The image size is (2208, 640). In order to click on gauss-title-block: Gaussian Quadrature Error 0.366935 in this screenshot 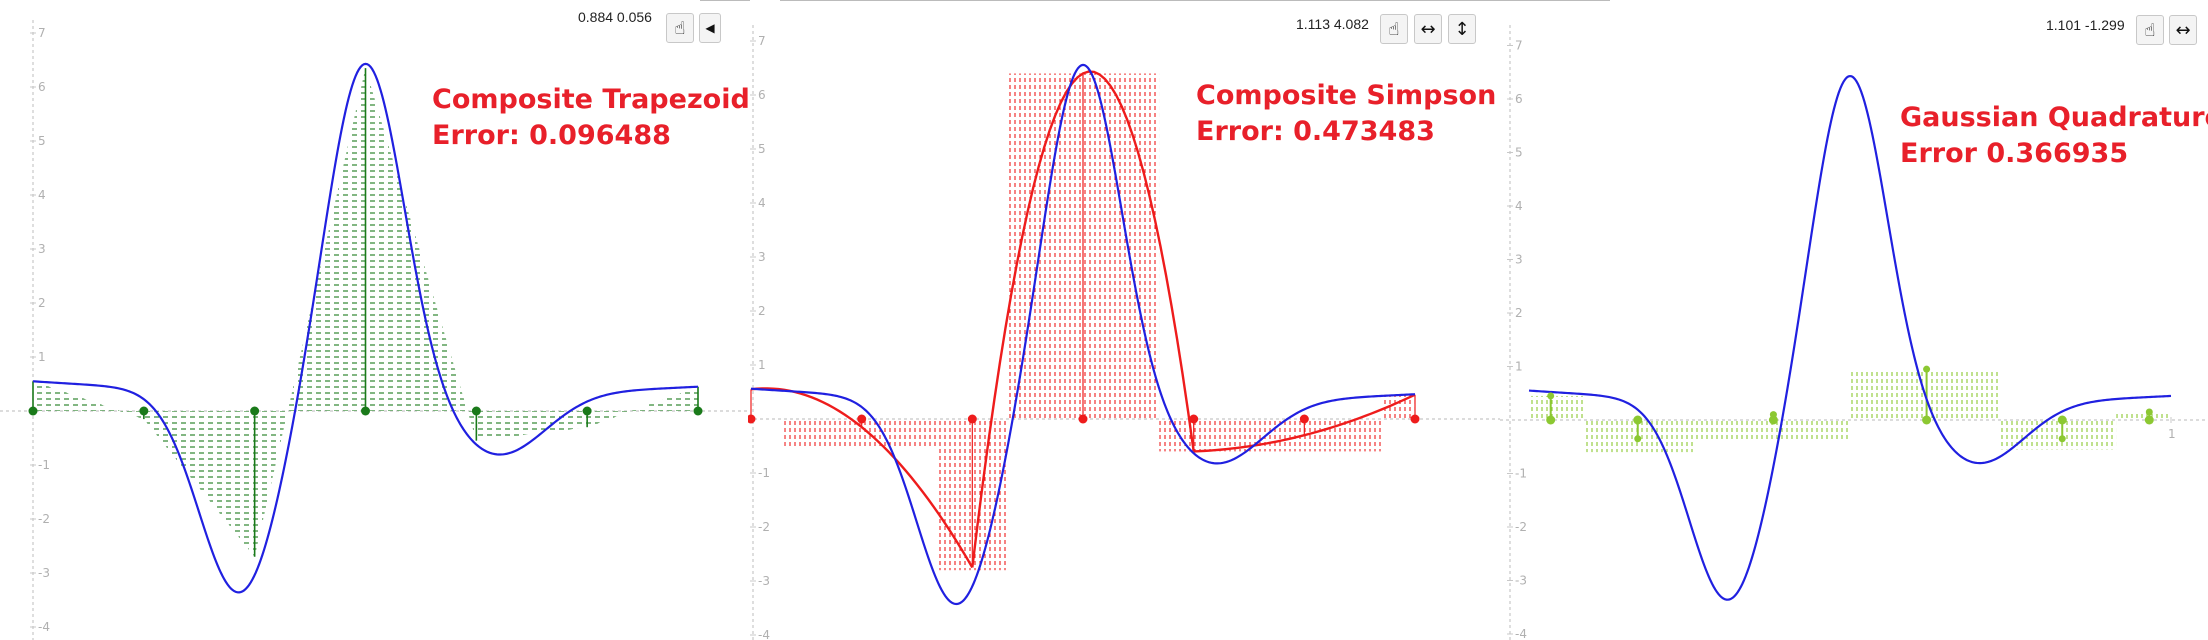, I will do `click(2054, 136)`.